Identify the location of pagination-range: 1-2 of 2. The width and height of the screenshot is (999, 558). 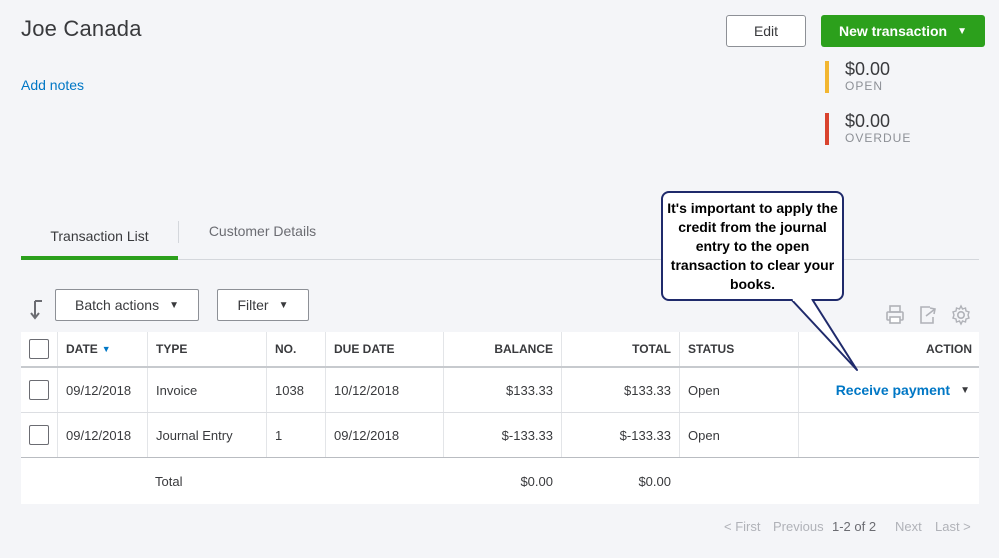
(854, 526).